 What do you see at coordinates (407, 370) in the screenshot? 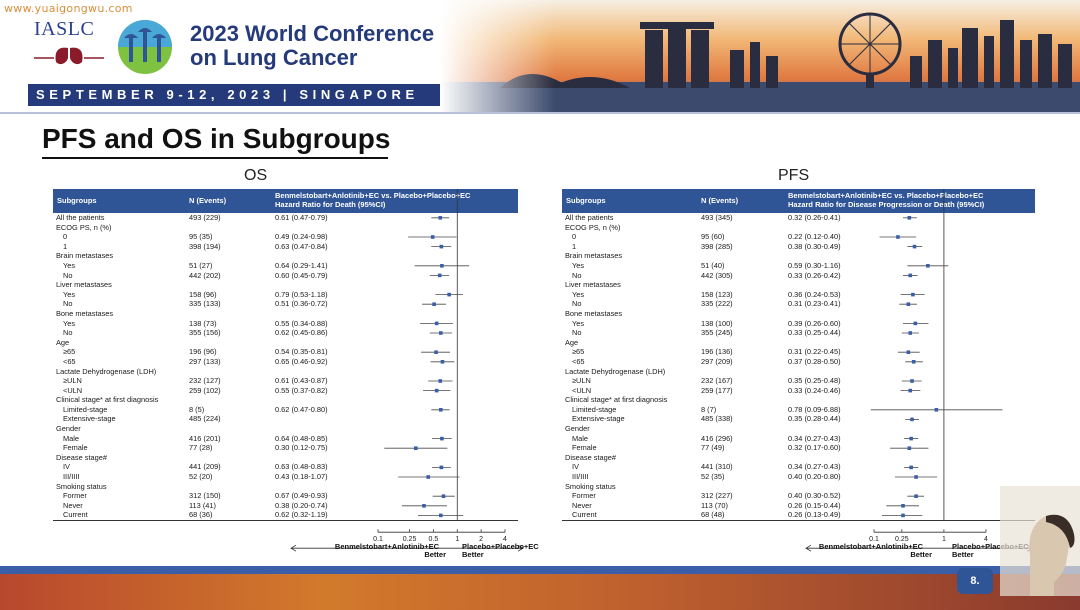
I see `os-forest-plot: 0.1 0.25 0.5 1 2 4` at bounding box center [407, 370].